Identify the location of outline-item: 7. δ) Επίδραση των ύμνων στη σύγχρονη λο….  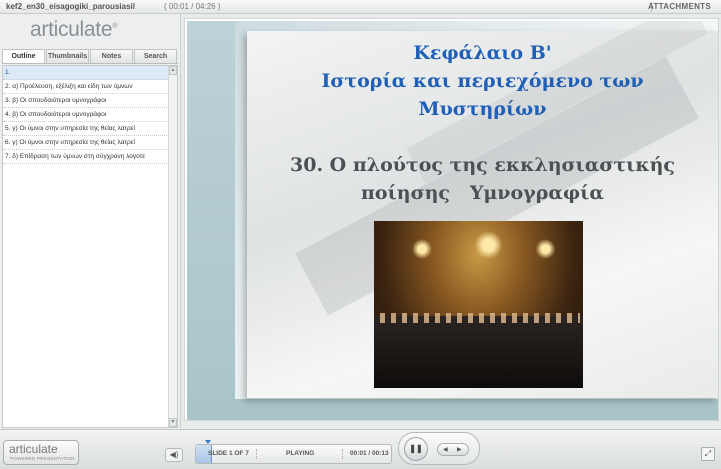
(86, 157).